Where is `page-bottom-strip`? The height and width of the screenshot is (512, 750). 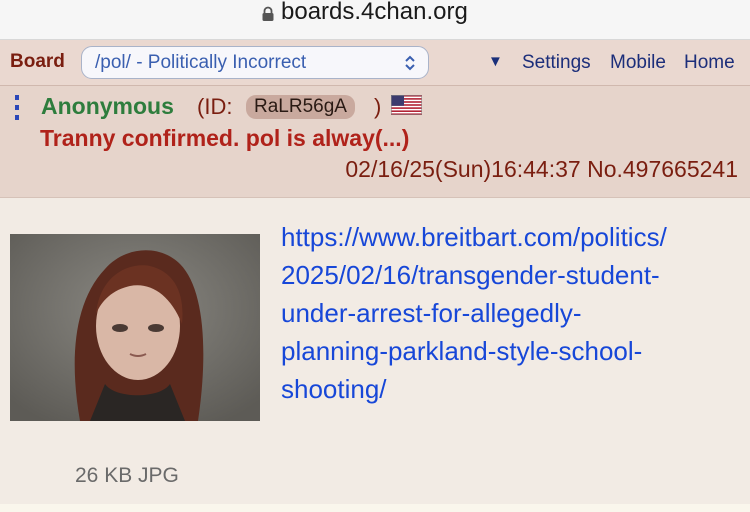
page-bottom-strip is located at coordinates (375, 508).